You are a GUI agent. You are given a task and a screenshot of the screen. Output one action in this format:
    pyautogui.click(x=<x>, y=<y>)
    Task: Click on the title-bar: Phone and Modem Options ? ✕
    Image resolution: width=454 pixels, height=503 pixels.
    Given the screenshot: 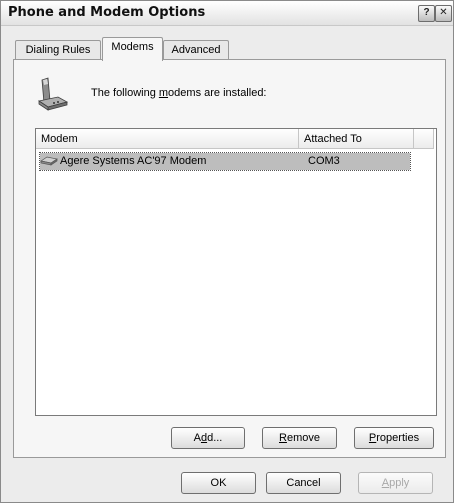 What is the action you would take?
    pyautogui.click(x=227, y=13)
    